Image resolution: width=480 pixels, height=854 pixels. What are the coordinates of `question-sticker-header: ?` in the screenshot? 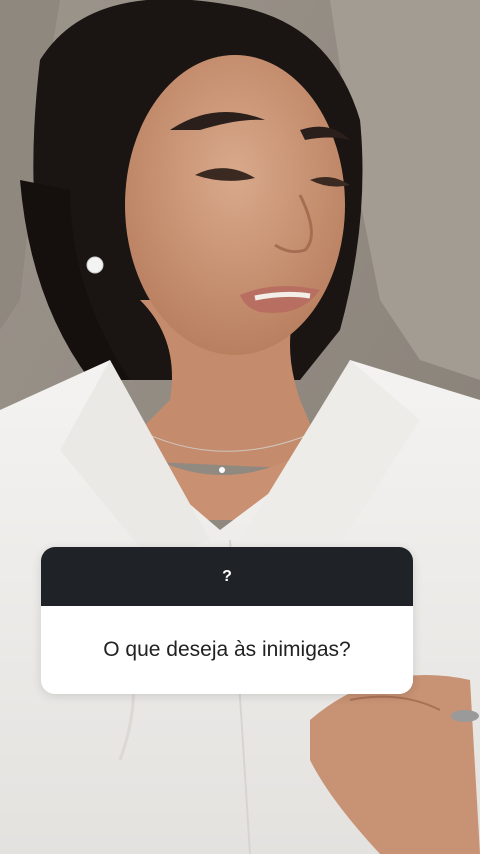 It's located at (227, 576).